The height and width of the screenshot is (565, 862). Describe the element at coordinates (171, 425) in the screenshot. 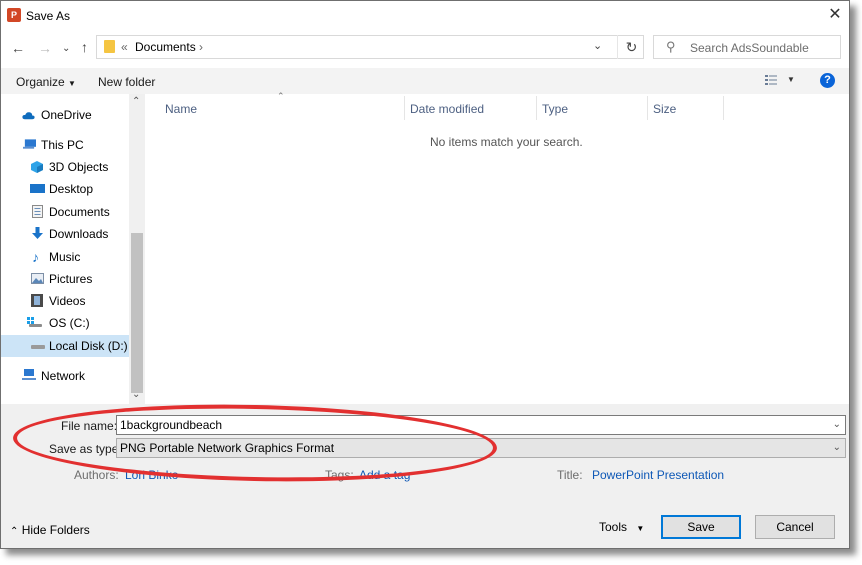

I see `file-name-value: 1backgroundbeach` at that location.